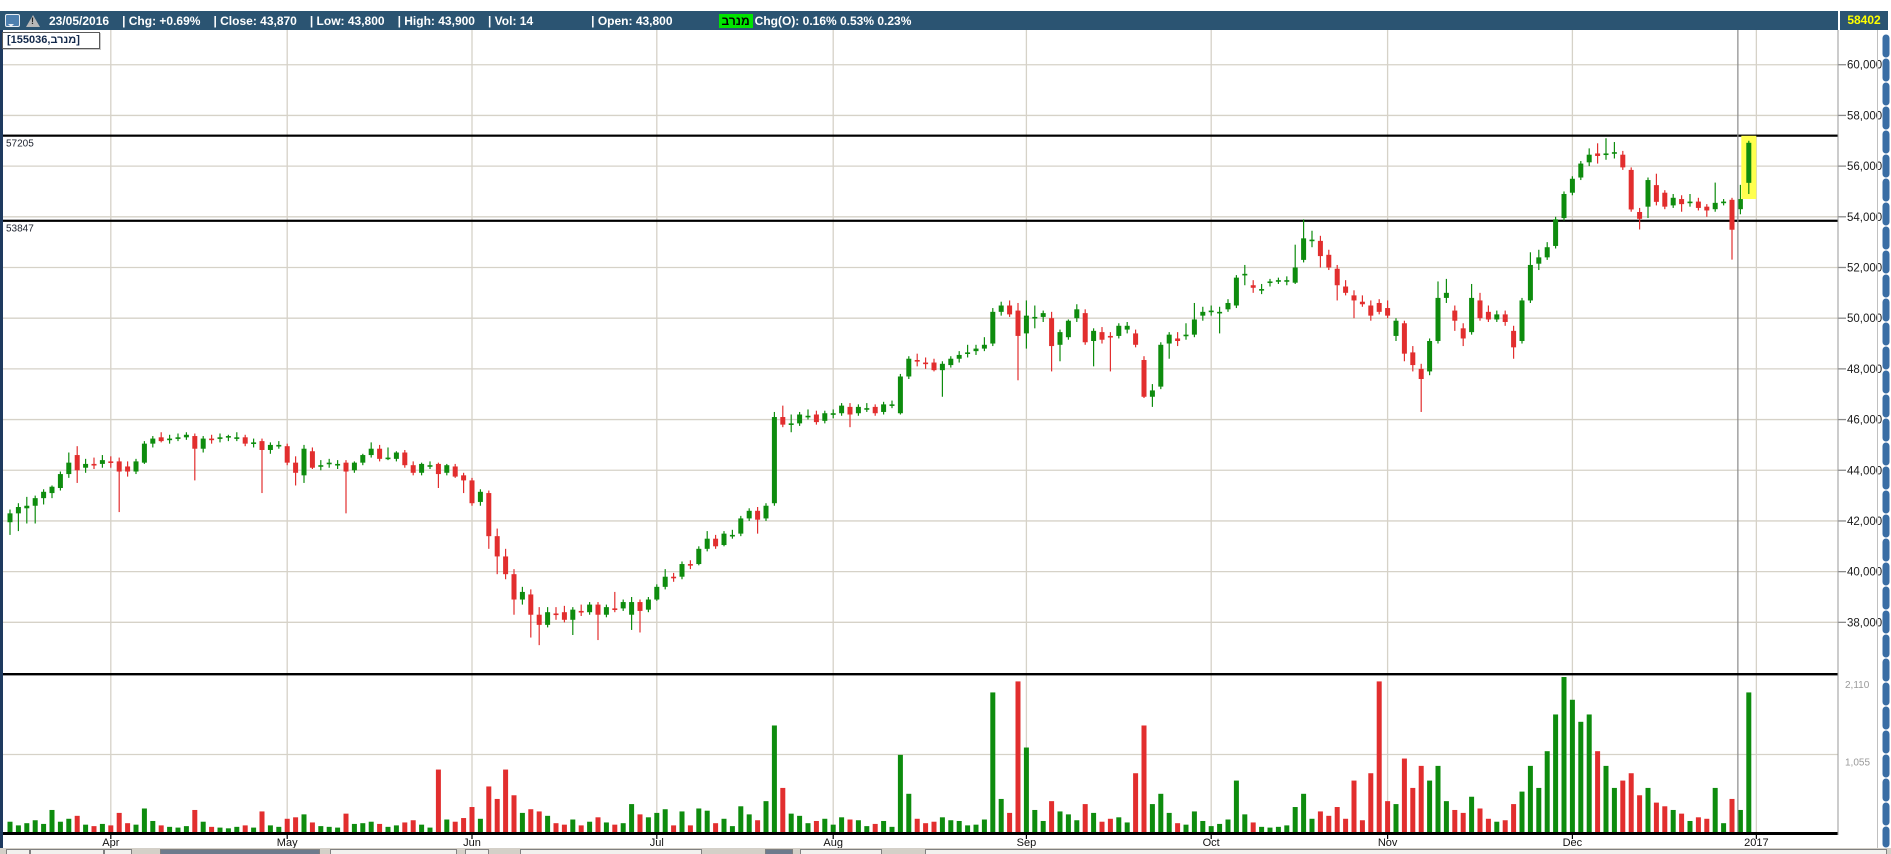  I want to click on y-axis-label: 42,000, so click(1864, 522).